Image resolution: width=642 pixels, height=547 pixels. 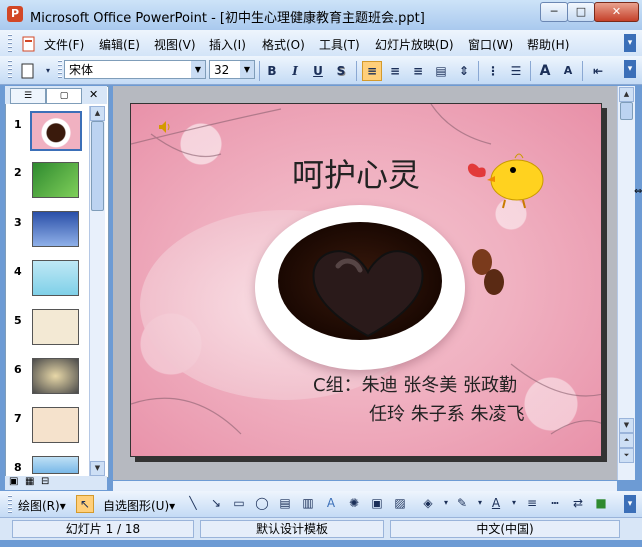 What do you see at coordinates (339, 44) in the screenshot?
I see `menu-tools: 工具(T)` at bounding box center [339, 44].